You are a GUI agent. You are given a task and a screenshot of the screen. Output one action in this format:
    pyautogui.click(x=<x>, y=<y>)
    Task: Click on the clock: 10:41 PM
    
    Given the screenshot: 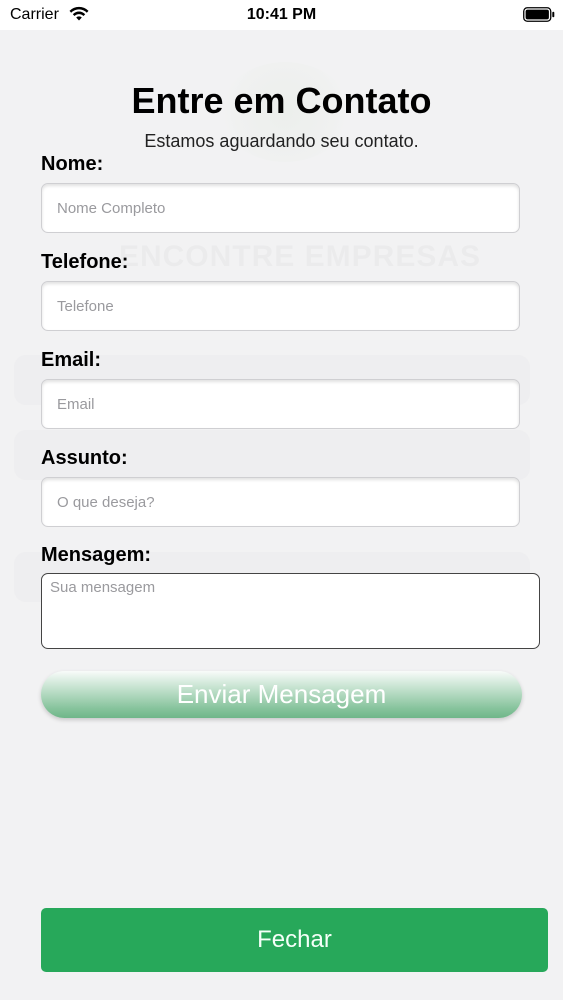 What is the action you would take?
    pyautogui.click(x=281, y=14)
    